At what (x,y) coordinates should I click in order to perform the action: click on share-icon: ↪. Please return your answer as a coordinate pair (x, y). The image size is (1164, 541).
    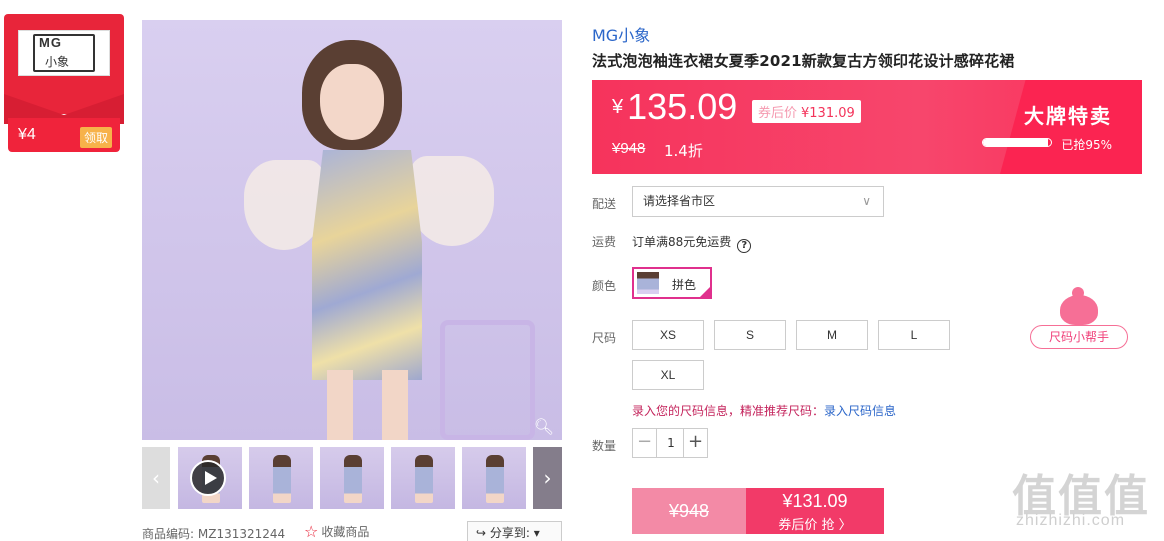
    Looking at the image, I should click on (481, 533).